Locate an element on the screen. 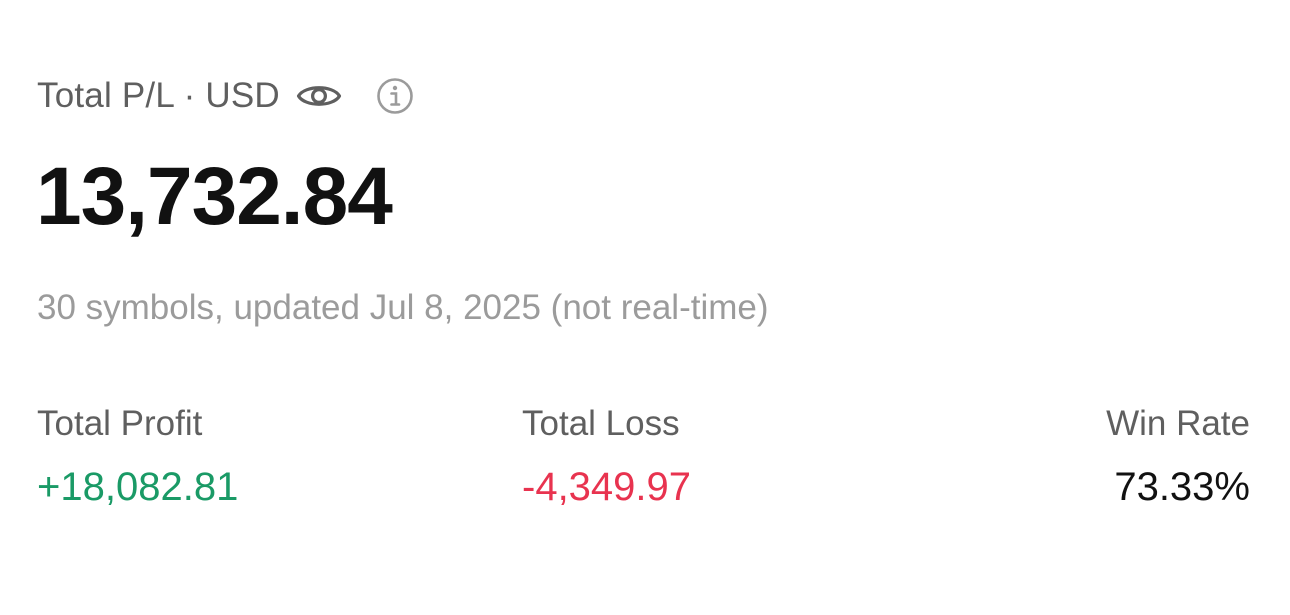 Image resolution: width=1290 pixels, height=615 pixels. total-loss-value: -4,349.97 is located at coordinates (607, 487).